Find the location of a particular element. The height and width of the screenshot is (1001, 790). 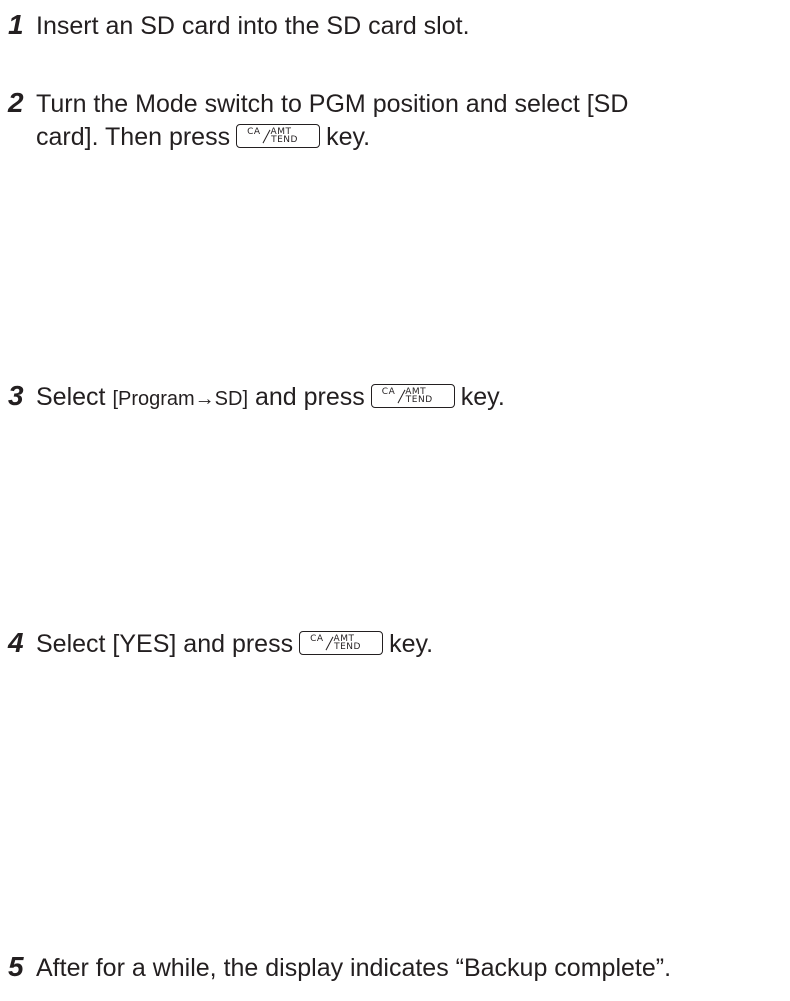

step-text-continued: and press is located at coordinates (309, 397).